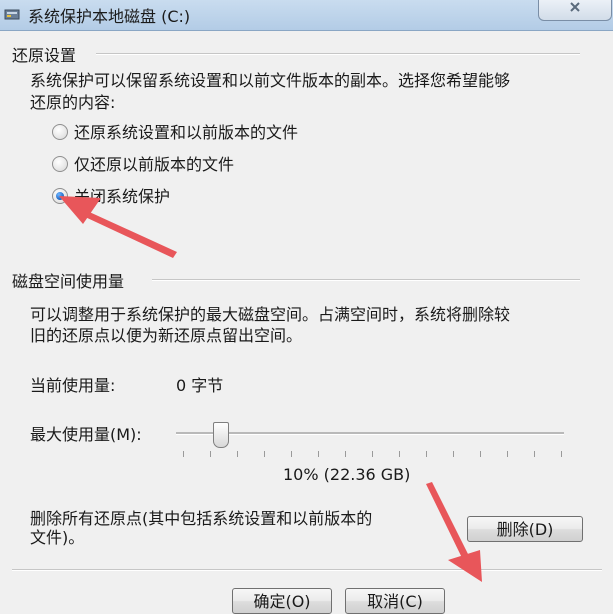 Image resolution: width=613 pixels, height=614 pixels. I want to click on current-usage-value: 0 字节, so click(200, 385).